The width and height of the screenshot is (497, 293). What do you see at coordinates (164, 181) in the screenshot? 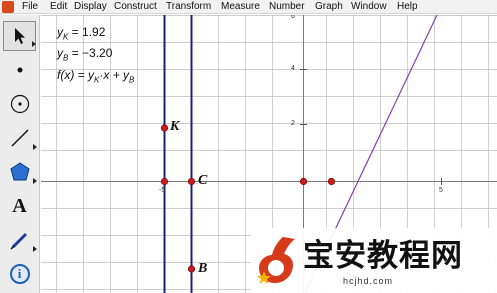
I see `point-x-intercept-left` at bounding box center [164, 181].